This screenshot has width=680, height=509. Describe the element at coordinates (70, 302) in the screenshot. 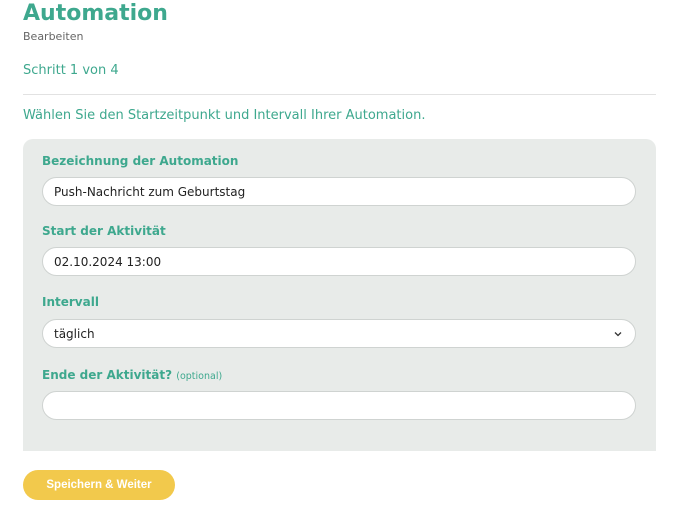

I see `interval-label: Intervall` at that location.